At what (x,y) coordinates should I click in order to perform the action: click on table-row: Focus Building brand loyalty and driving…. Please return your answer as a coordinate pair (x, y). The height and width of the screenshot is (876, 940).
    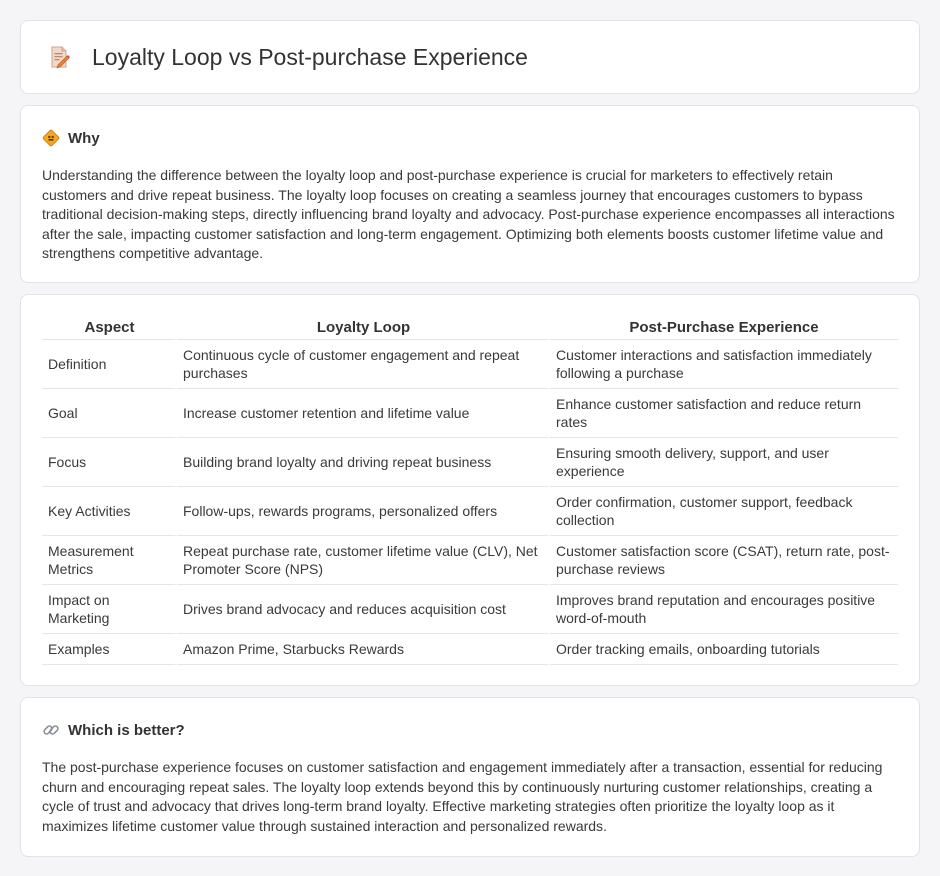
    Looking at the image, I should click on (470, 461).